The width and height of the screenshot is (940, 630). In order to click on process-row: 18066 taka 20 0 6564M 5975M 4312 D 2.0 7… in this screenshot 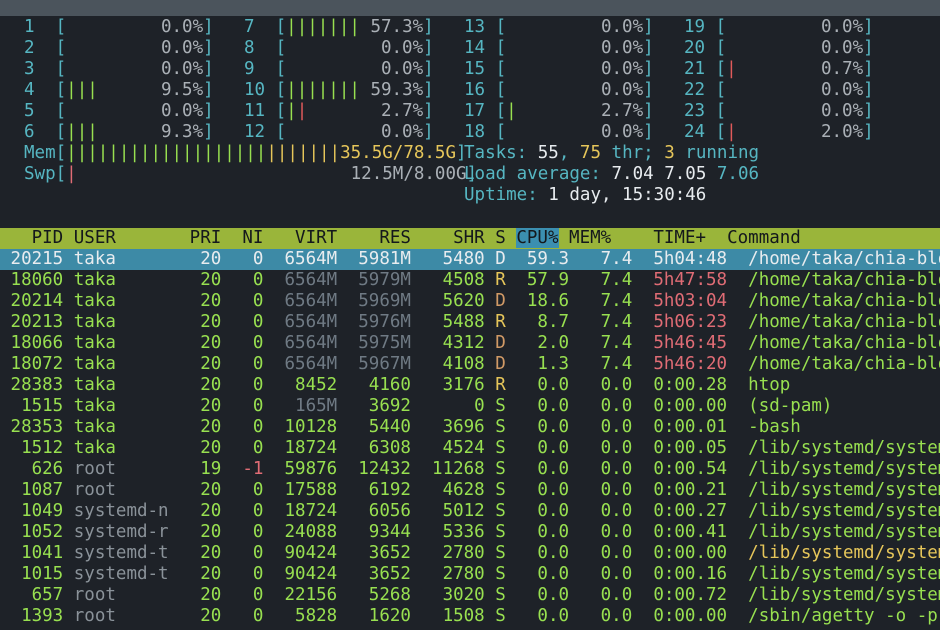, I will do `click(470, 343)`.